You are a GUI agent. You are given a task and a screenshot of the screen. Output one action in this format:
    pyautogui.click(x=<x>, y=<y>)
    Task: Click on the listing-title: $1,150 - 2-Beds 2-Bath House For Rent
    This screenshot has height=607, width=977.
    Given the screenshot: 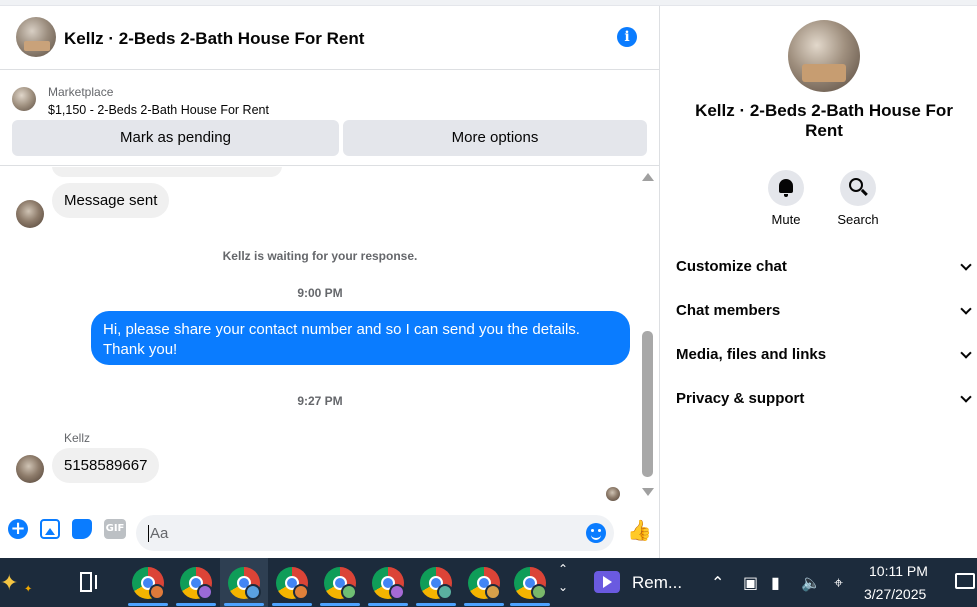 What is the action you would take?
    pyautogui.click(x=158, y=110)
    